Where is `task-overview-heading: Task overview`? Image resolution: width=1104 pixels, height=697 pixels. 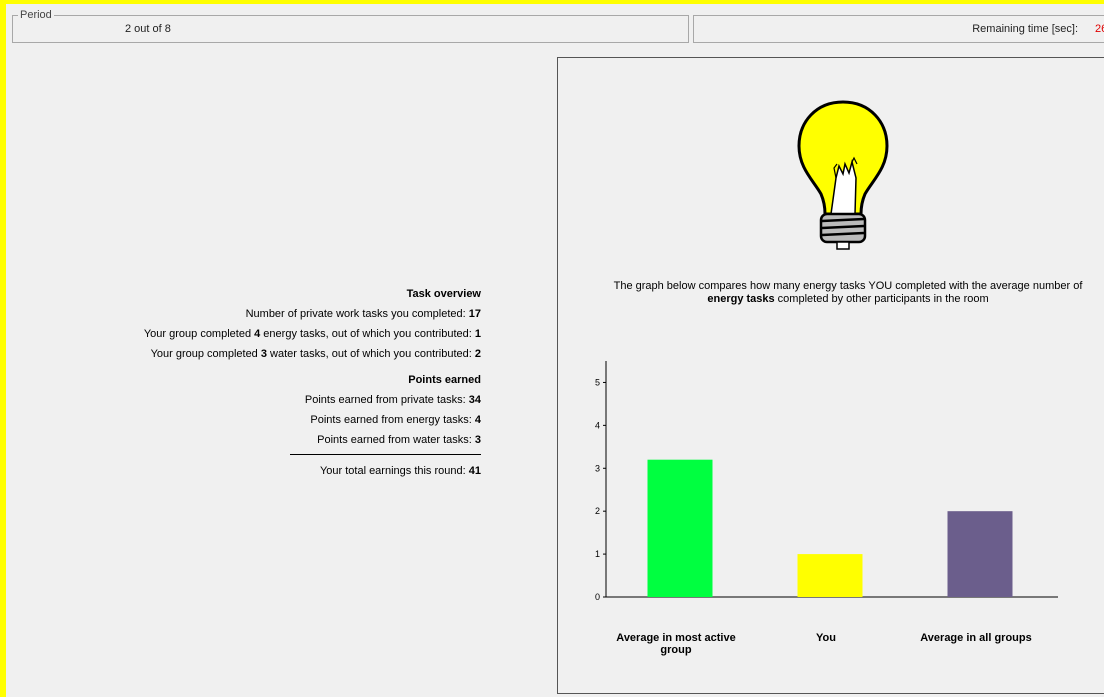
task-overview-heading: Task overview is located at coordinates (443, 294).